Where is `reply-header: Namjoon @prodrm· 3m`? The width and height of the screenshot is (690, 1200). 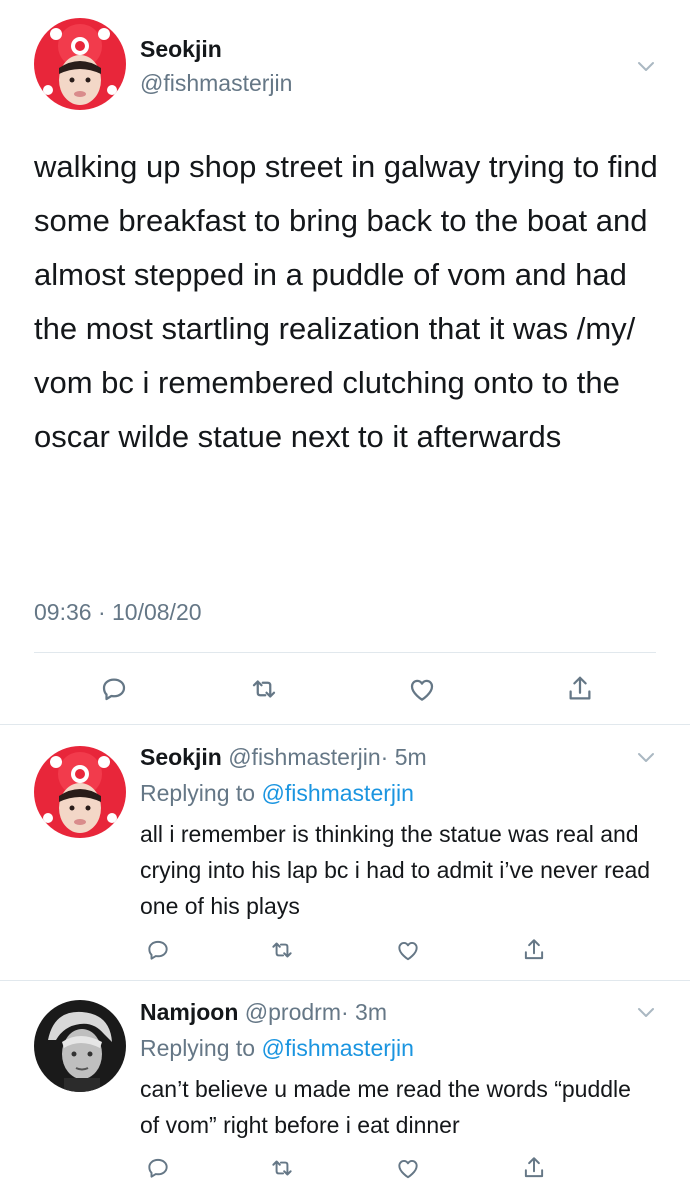 reply-header: Namjoon @prodrm· 3m is located at coordinates (263, 1012).